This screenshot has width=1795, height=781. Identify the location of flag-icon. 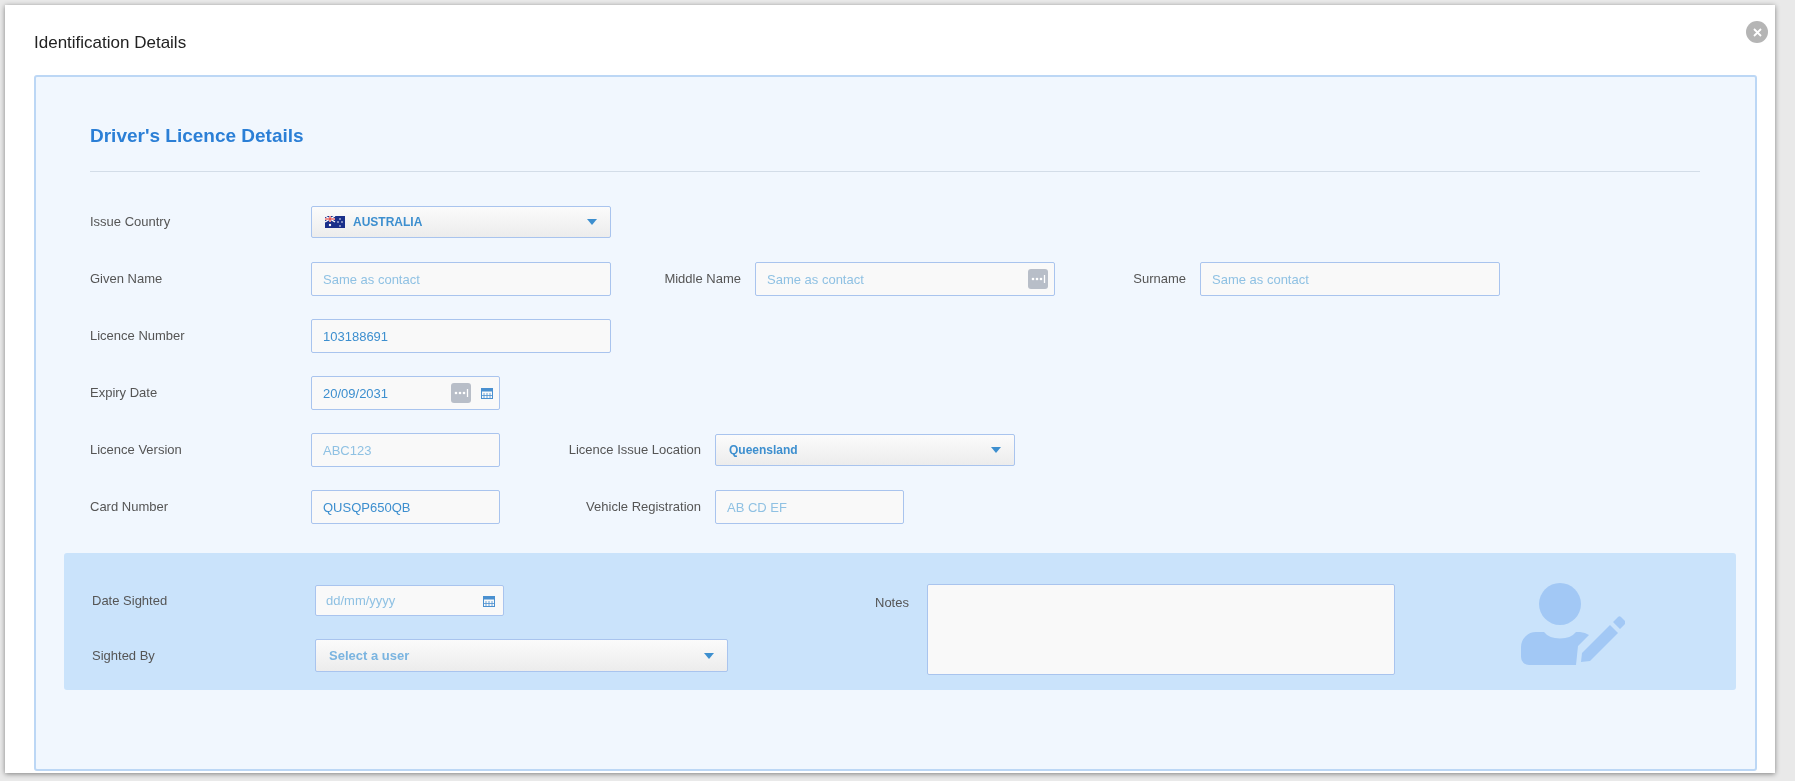
(335, 222).